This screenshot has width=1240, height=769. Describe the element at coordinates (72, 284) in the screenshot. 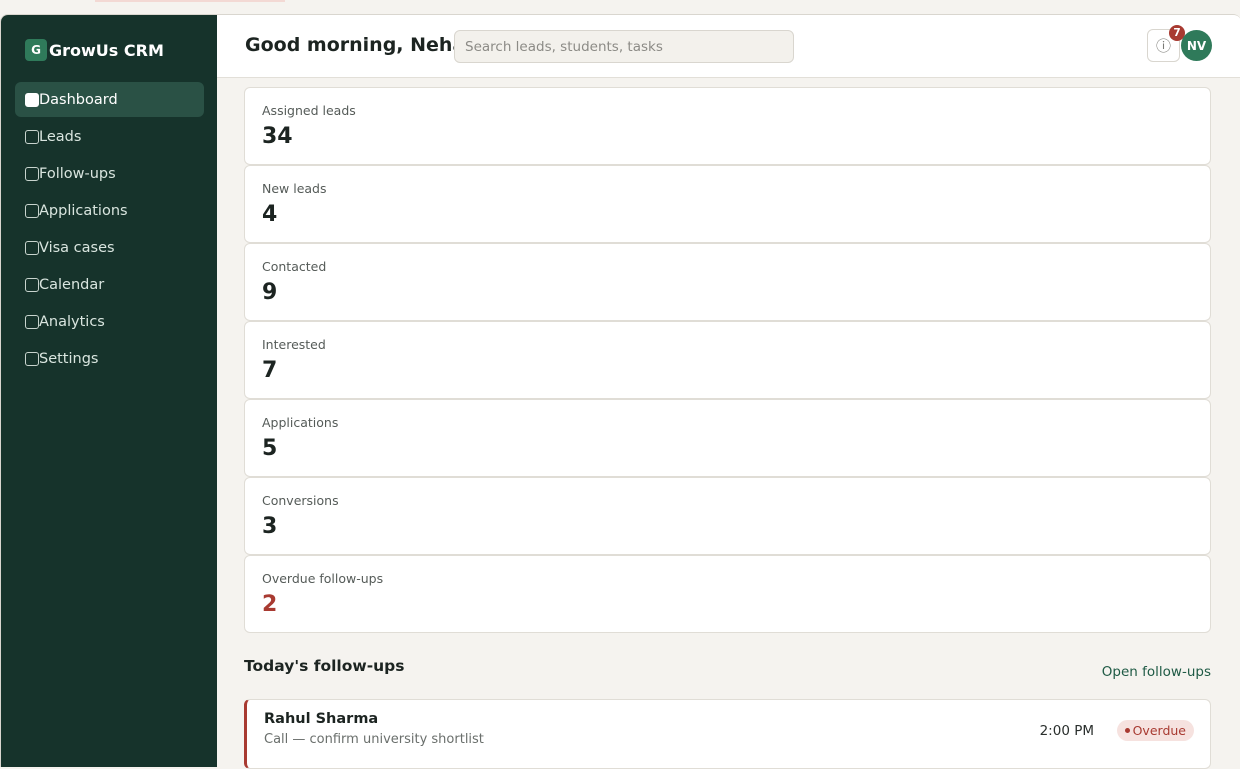

I see `sidebar-item-label: Calendar` at that location.